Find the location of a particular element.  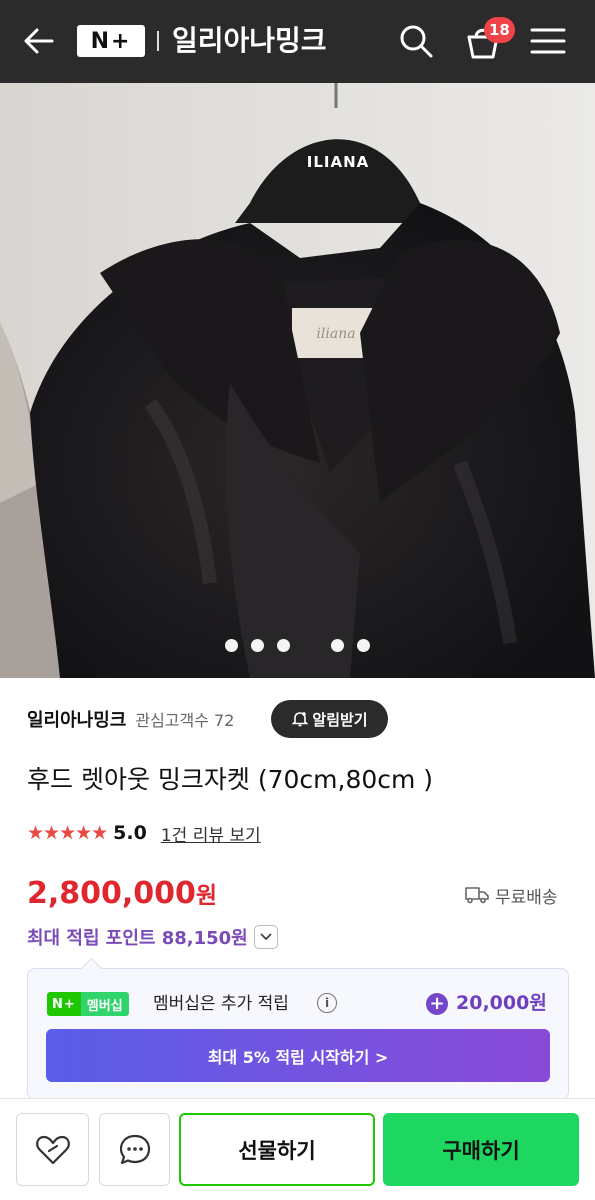

price-number: 2,800,000 is located at coordinates (111, 893).